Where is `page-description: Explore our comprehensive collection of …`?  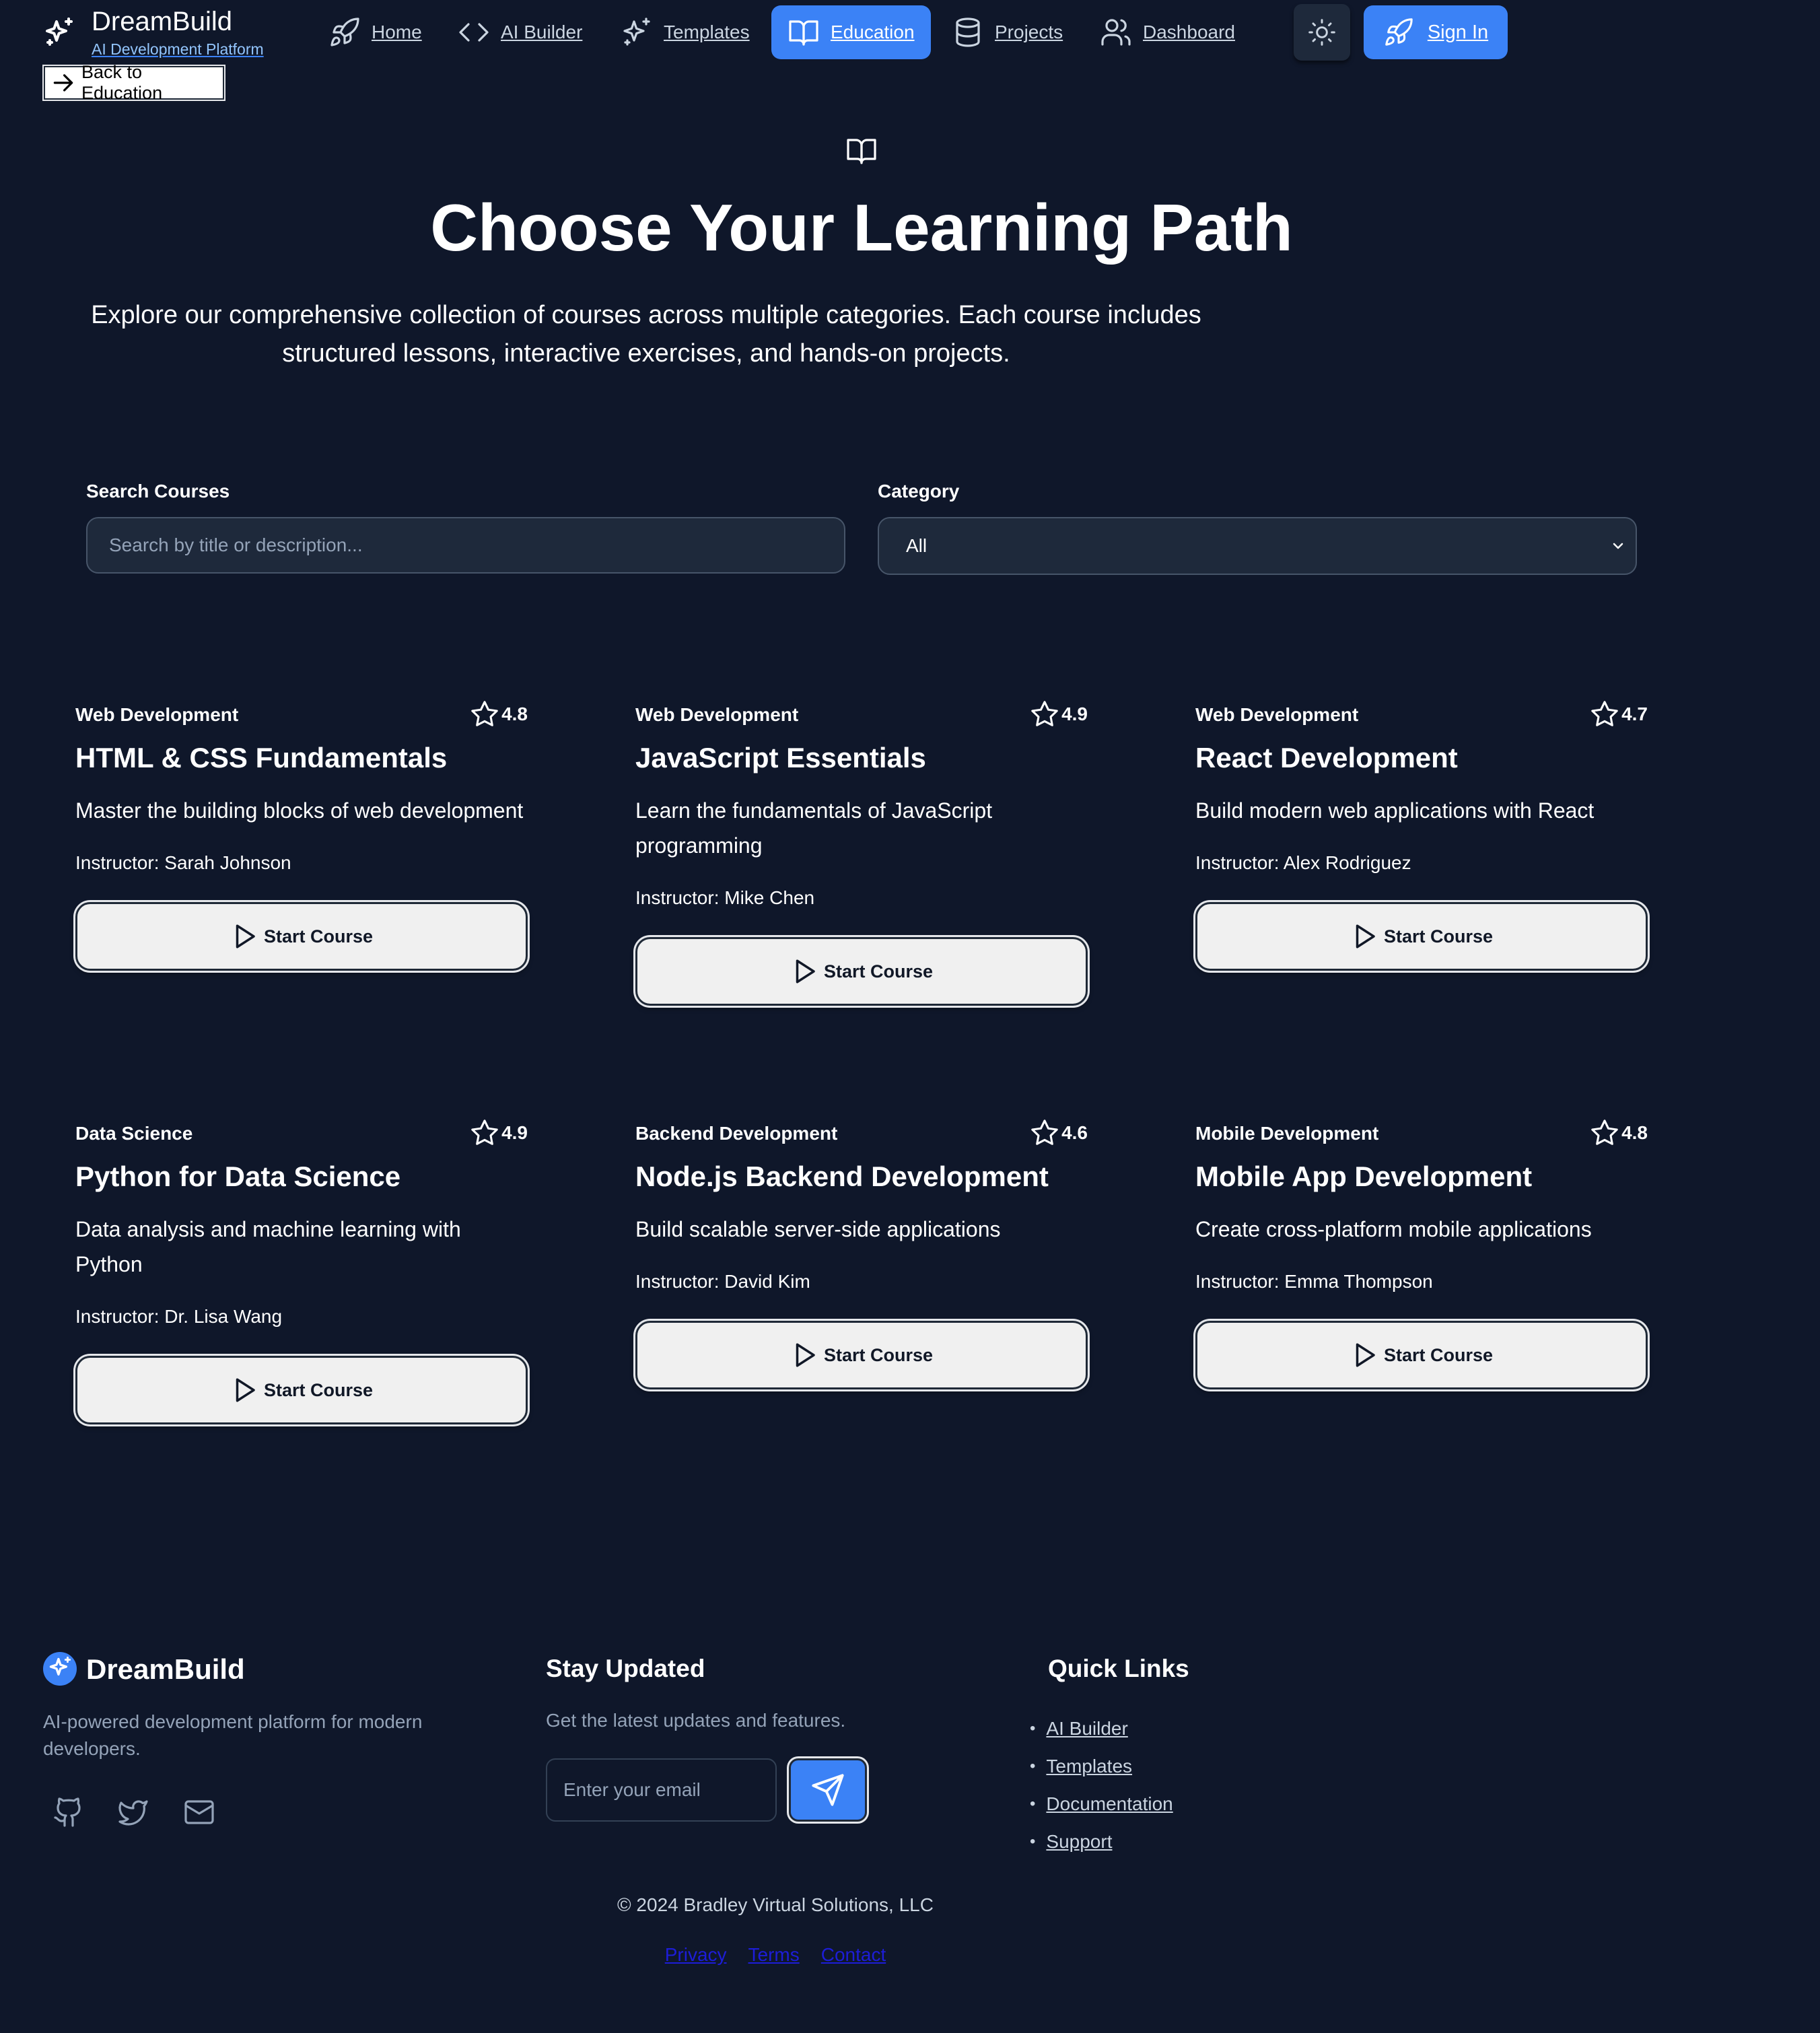 page-description: Explore our comprehensive collection of … is located at coordinates (646, 334).